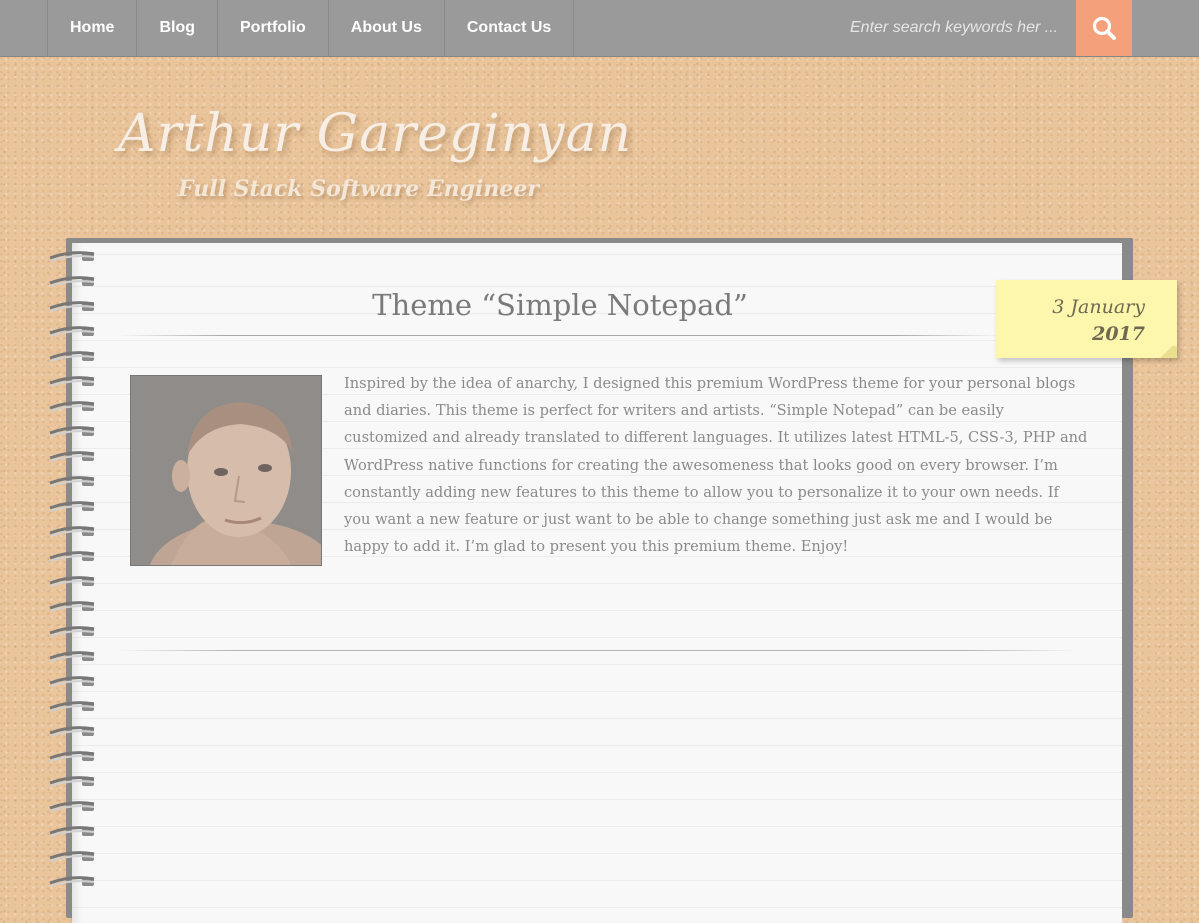  I want to click on site-title: Arthur Gareginyan, so click(375, 134).